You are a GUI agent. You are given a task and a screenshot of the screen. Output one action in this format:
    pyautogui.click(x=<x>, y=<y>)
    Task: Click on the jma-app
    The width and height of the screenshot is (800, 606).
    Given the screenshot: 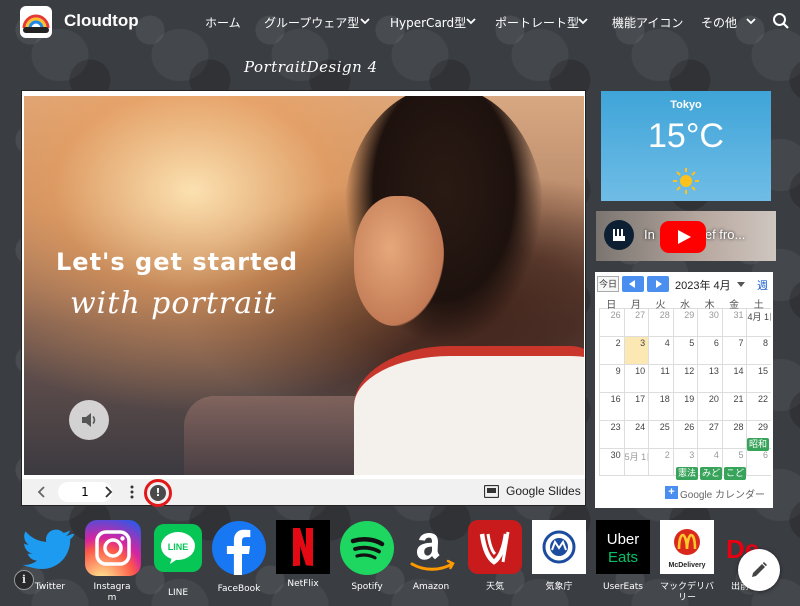 What is the action you would take?
    pyautogui.click(x=559, y=547)
    